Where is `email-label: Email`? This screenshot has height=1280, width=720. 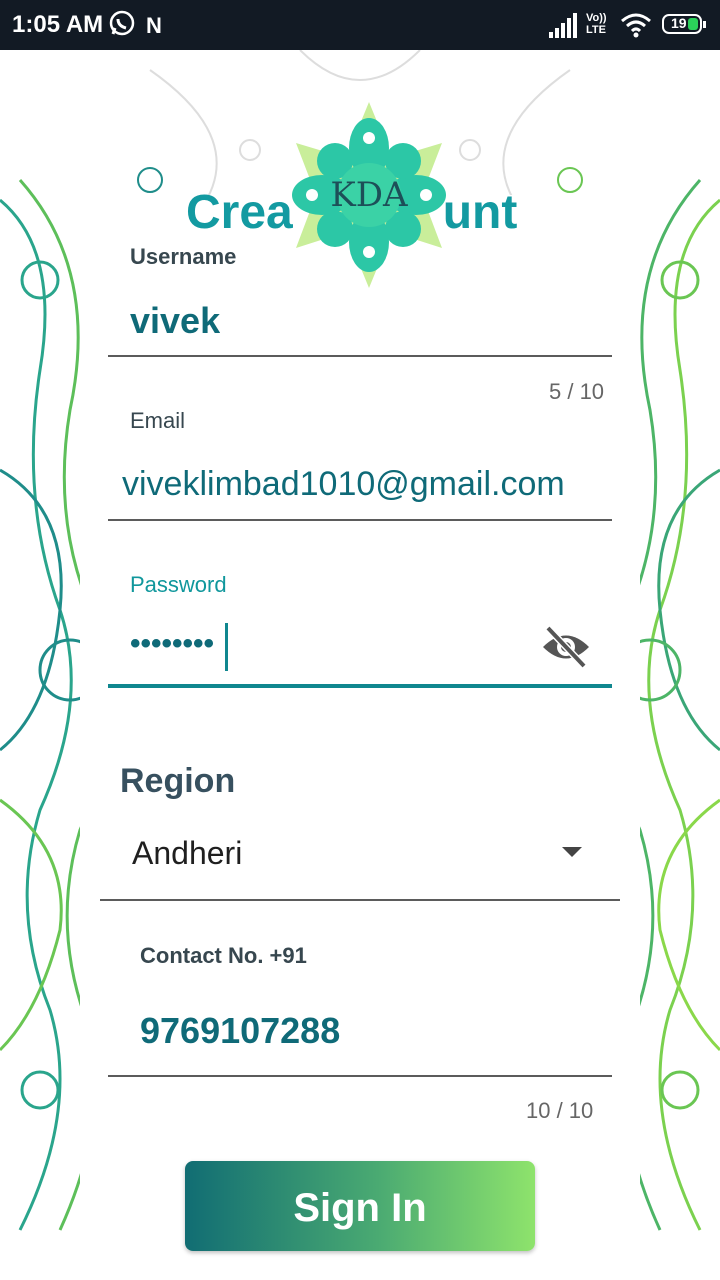
email-label: Email is located at coordinates (158, 420).